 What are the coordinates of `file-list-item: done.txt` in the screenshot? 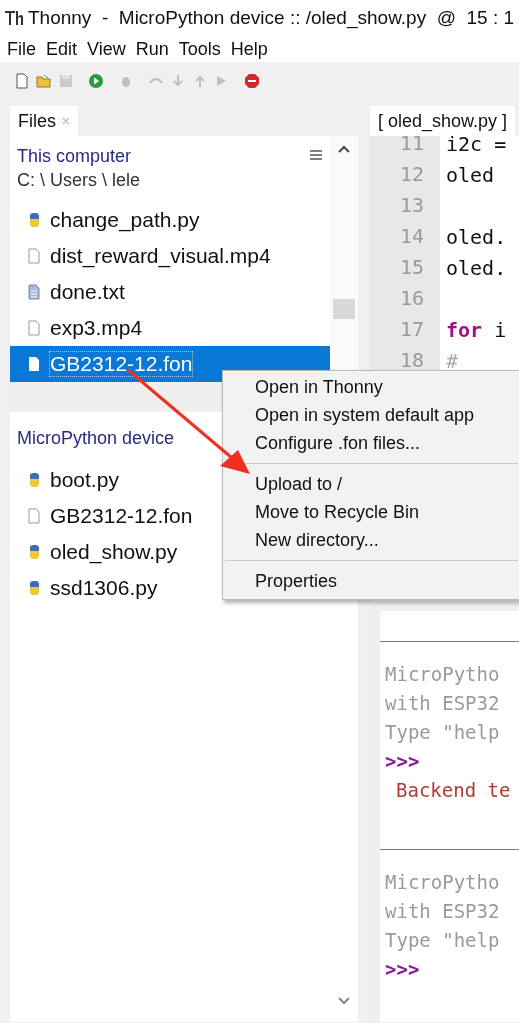 It's located at (170, 292).